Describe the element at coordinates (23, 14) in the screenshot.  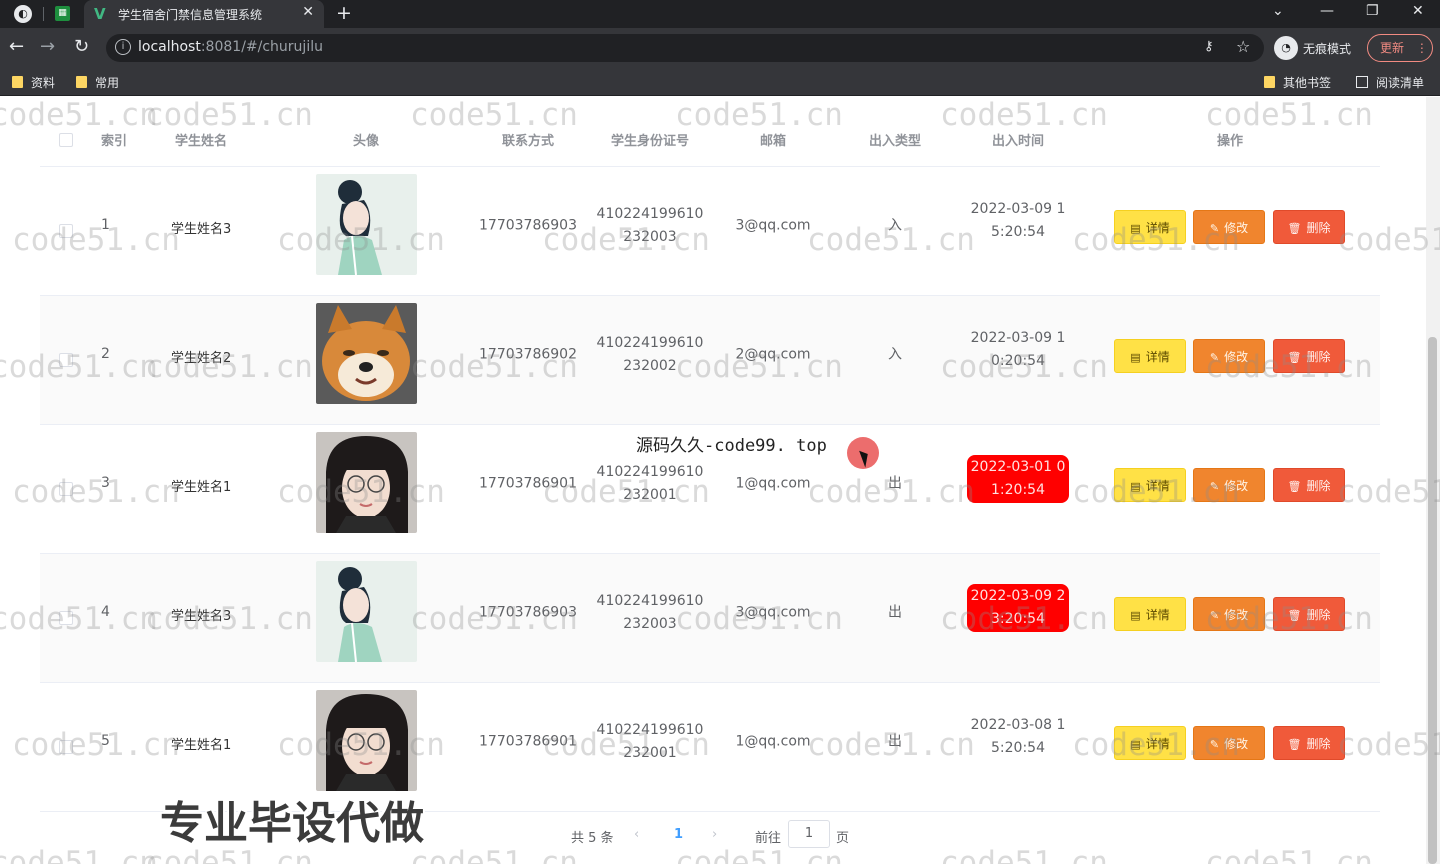
I see `browser-menu-icon: ◐` at that location.